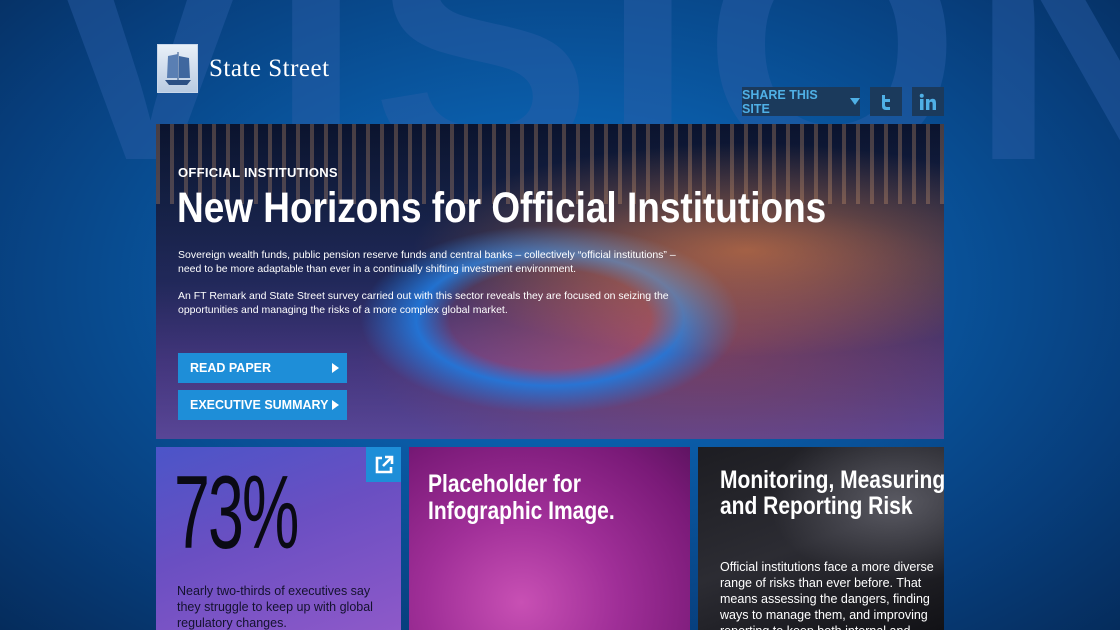  Describe the element at coordinates (177, 68) in the screenshot. I see `clipper-ship-icon` at that location.